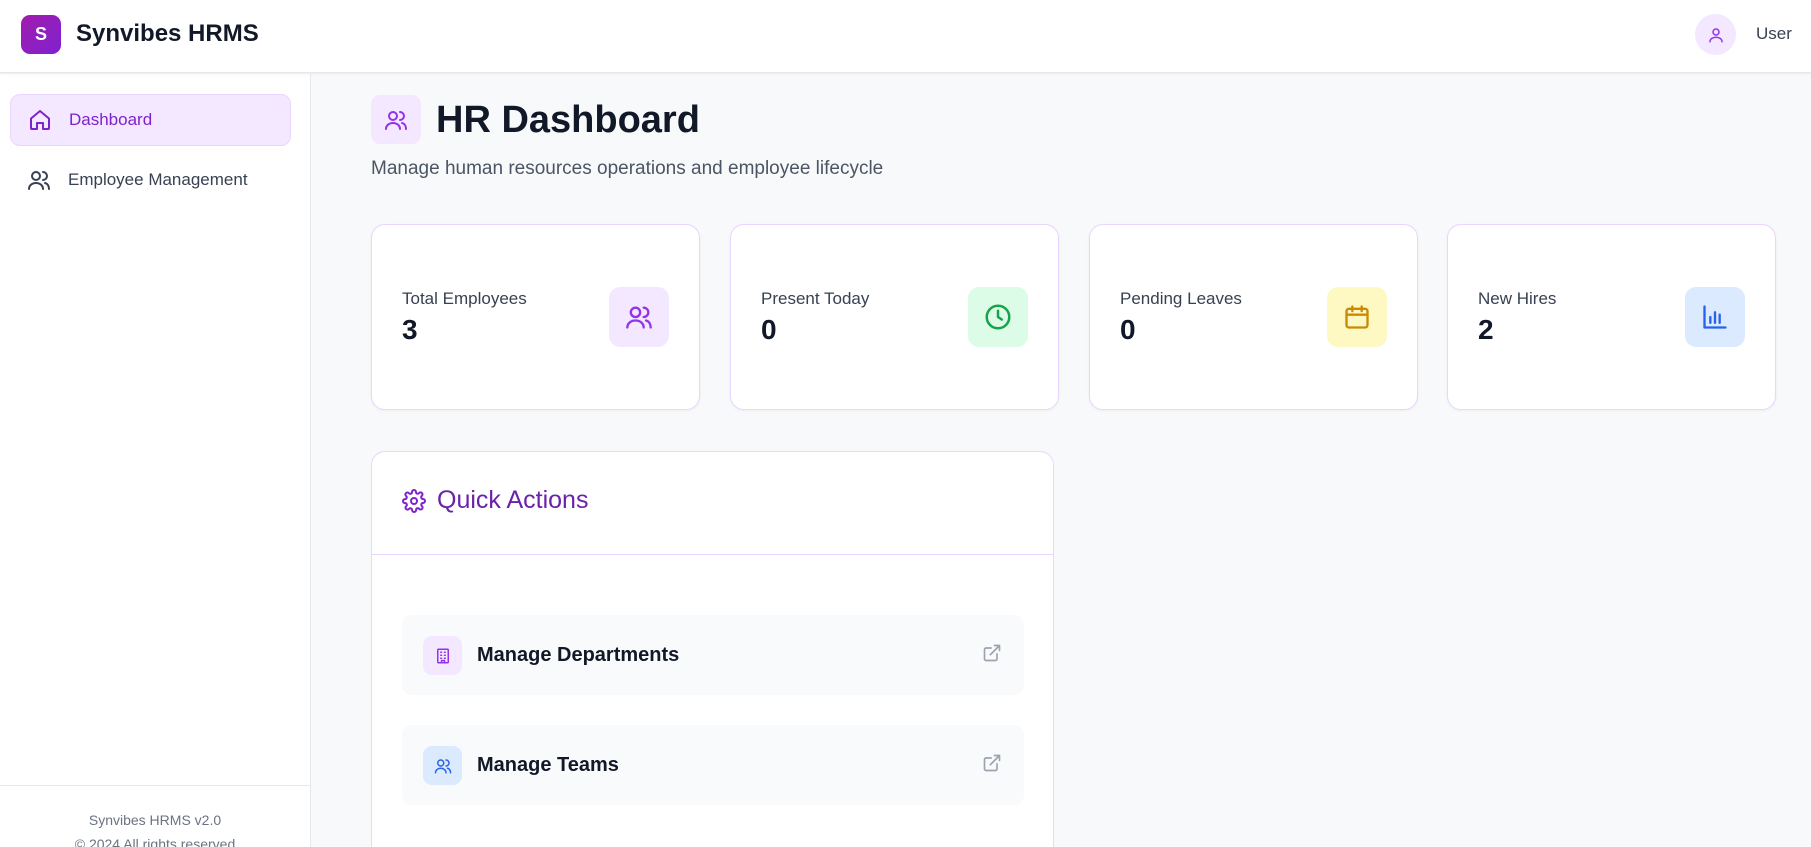 Image resolution: width=1811 pixels, height=847 pixels. I want to click on stat-value: 3, so click(410, 329).